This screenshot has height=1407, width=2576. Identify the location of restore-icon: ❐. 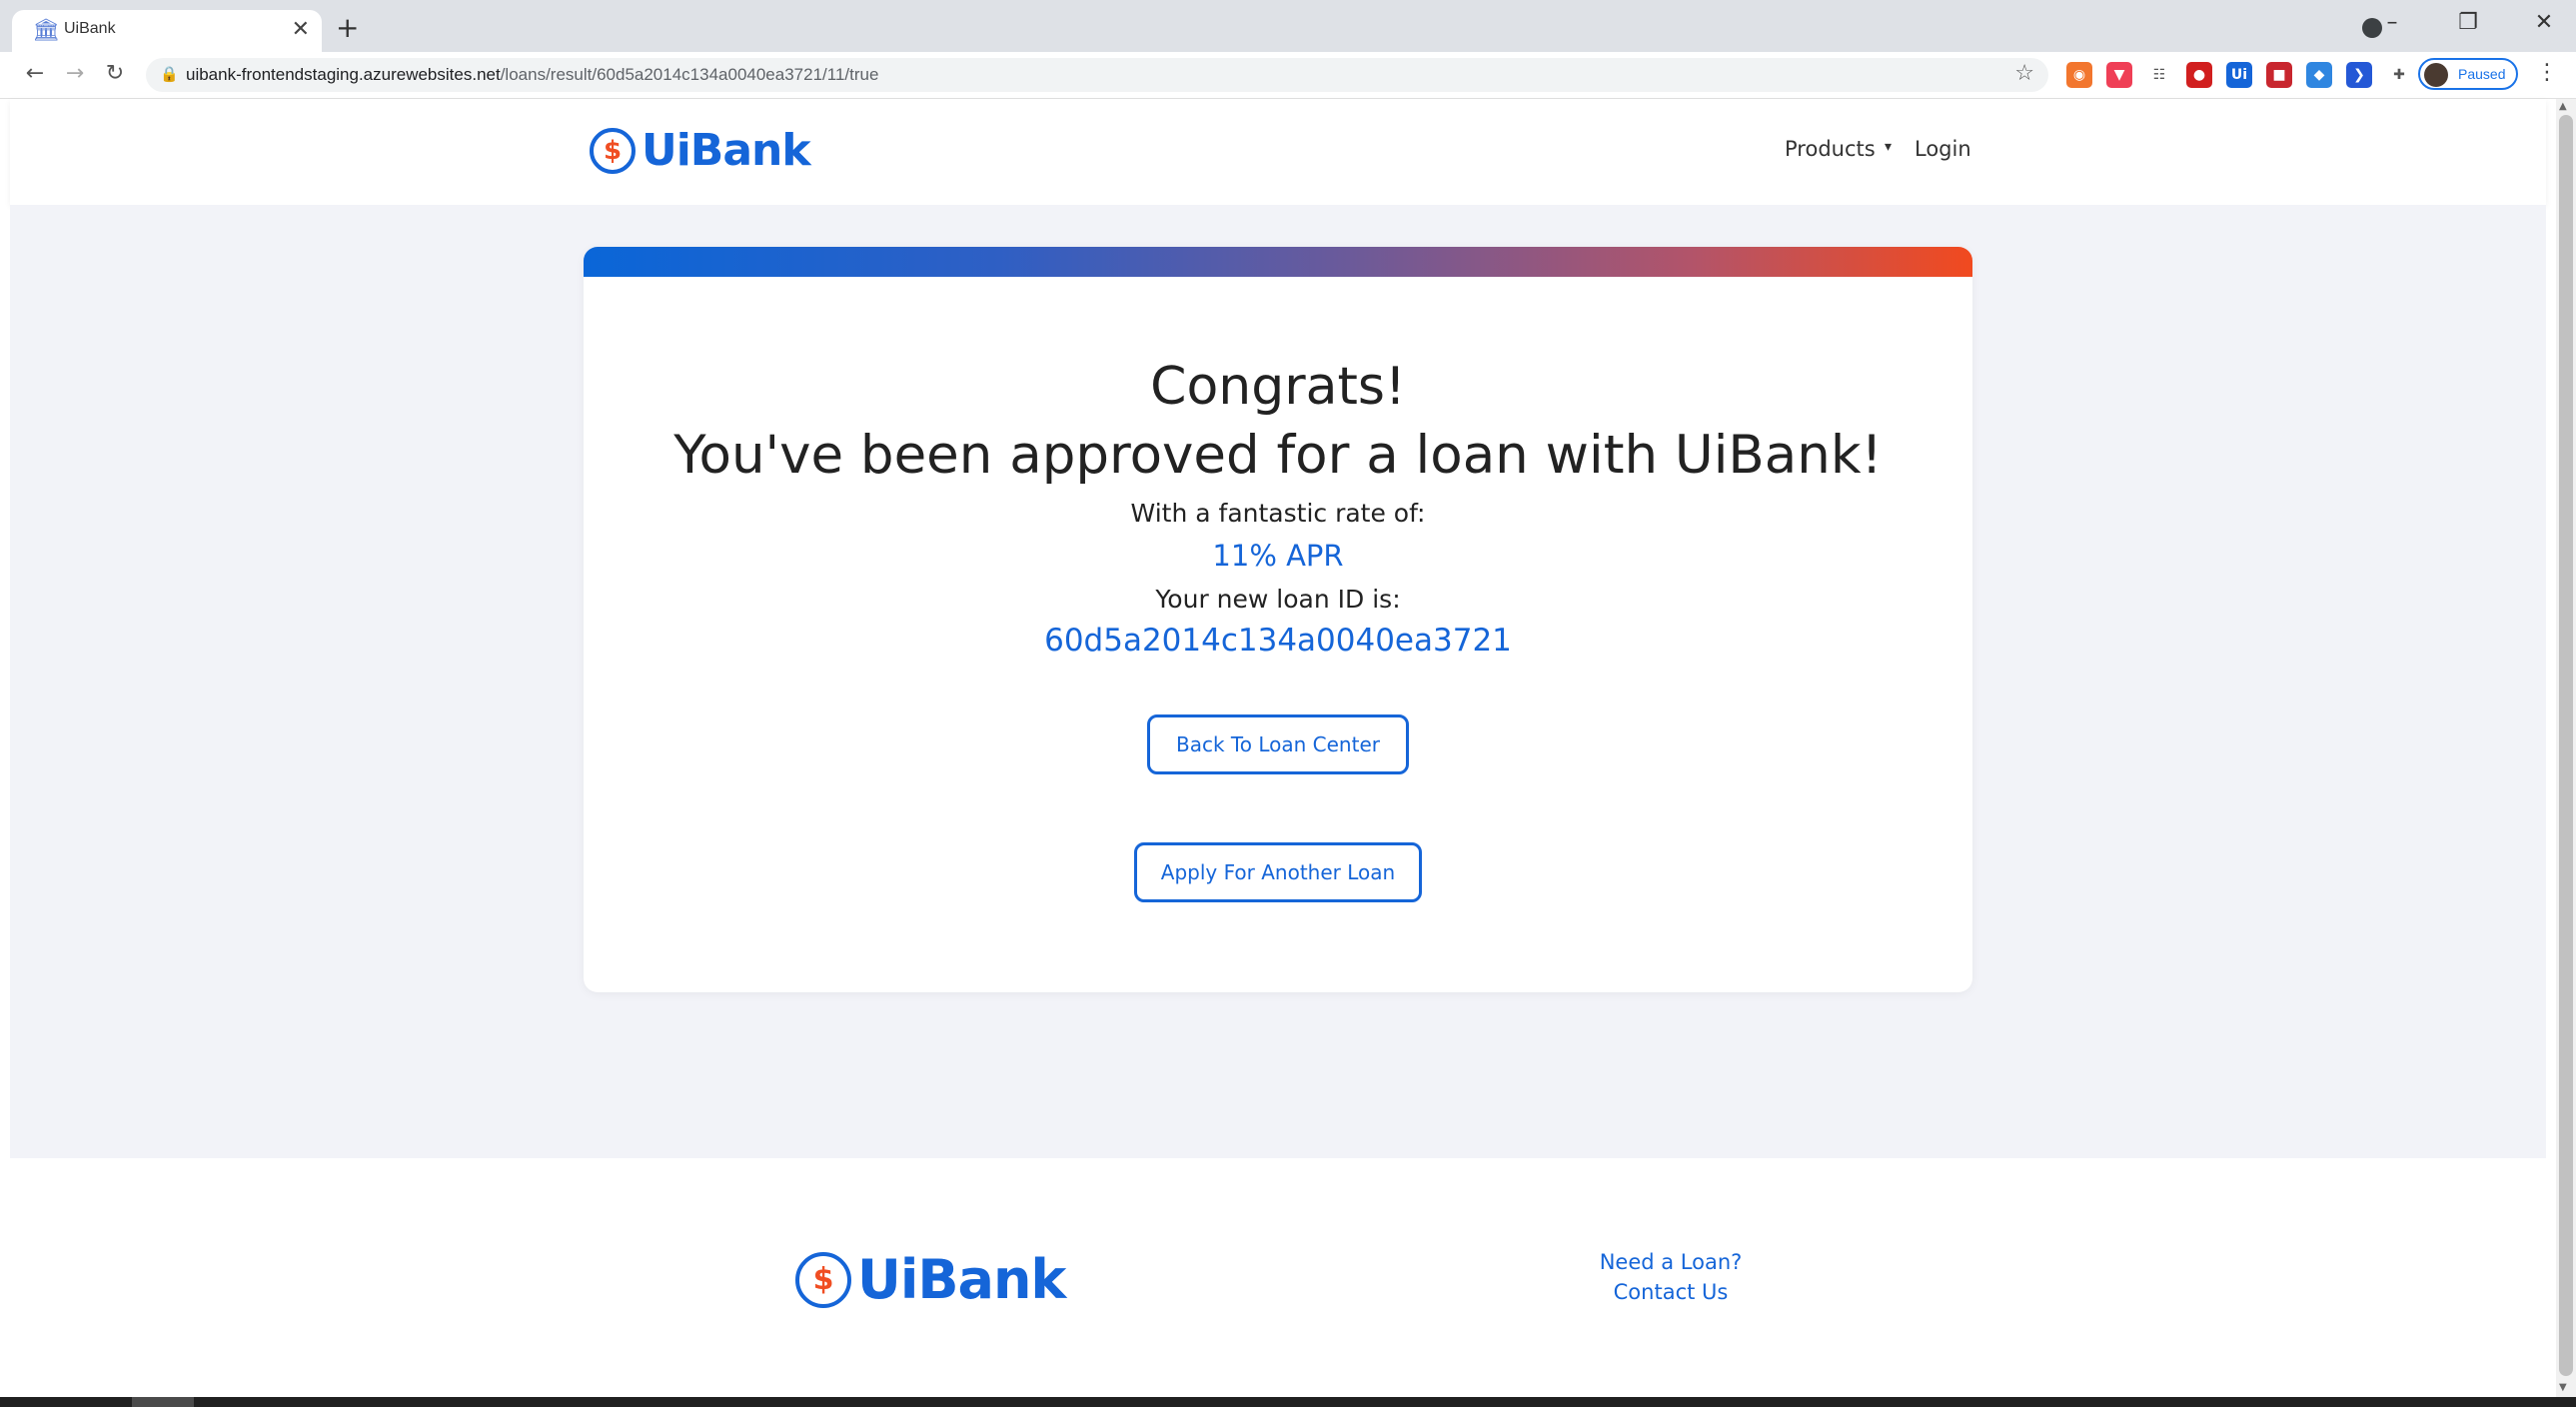
(2468, 22).